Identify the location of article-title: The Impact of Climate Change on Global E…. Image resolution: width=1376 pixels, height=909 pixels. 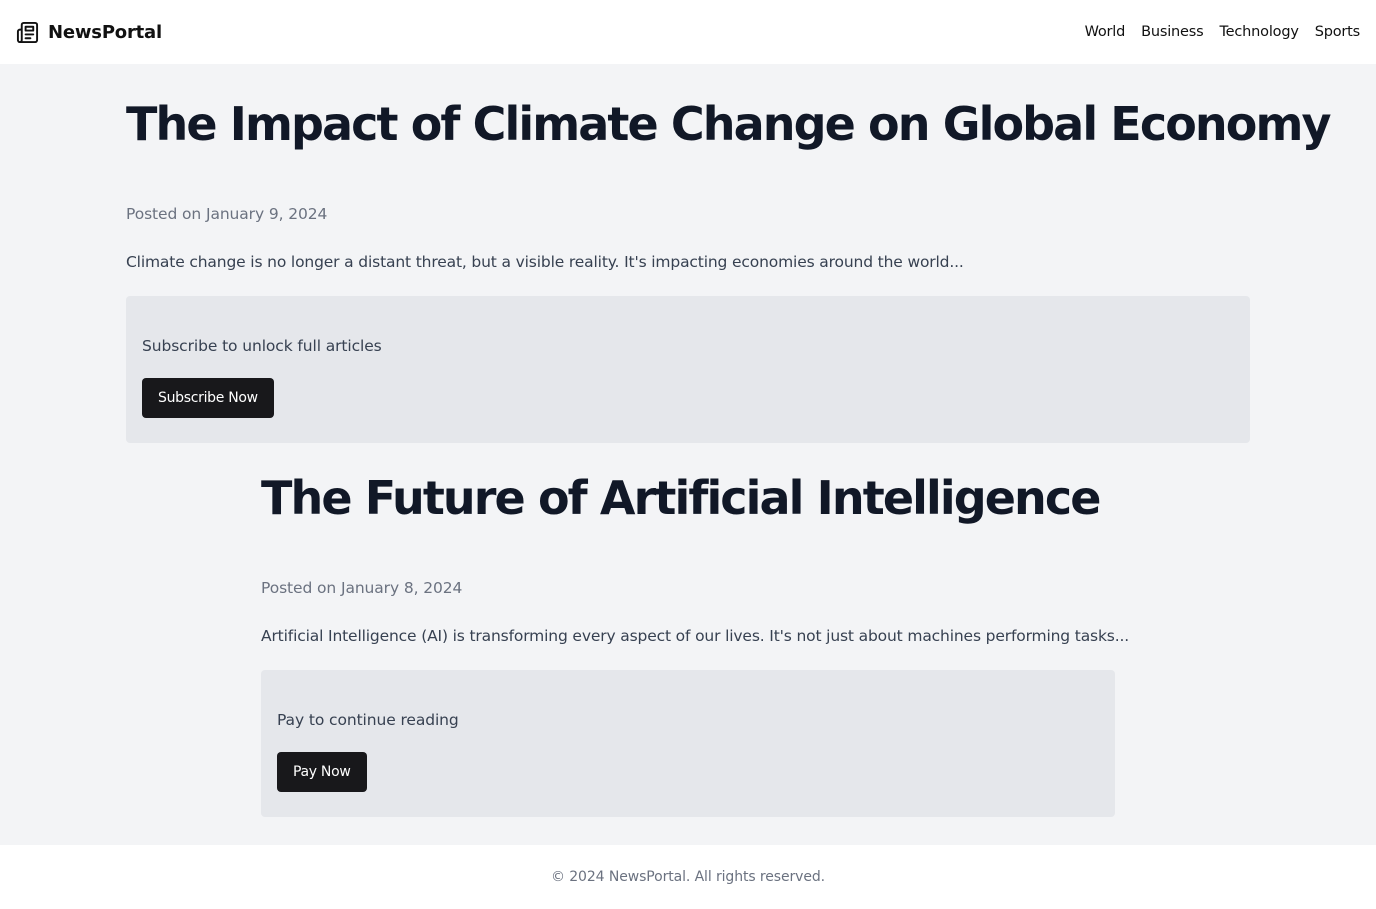
(728, 124).